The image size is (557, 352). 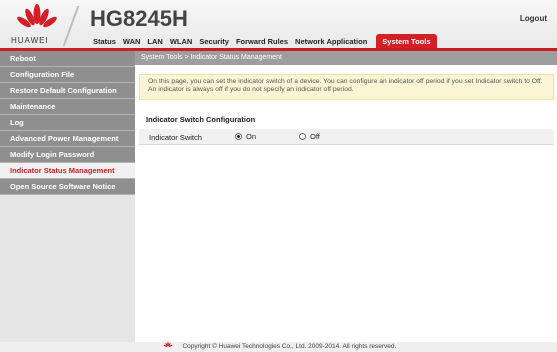 I want to click on radio-on-label: On, so click(x=251, y=136).